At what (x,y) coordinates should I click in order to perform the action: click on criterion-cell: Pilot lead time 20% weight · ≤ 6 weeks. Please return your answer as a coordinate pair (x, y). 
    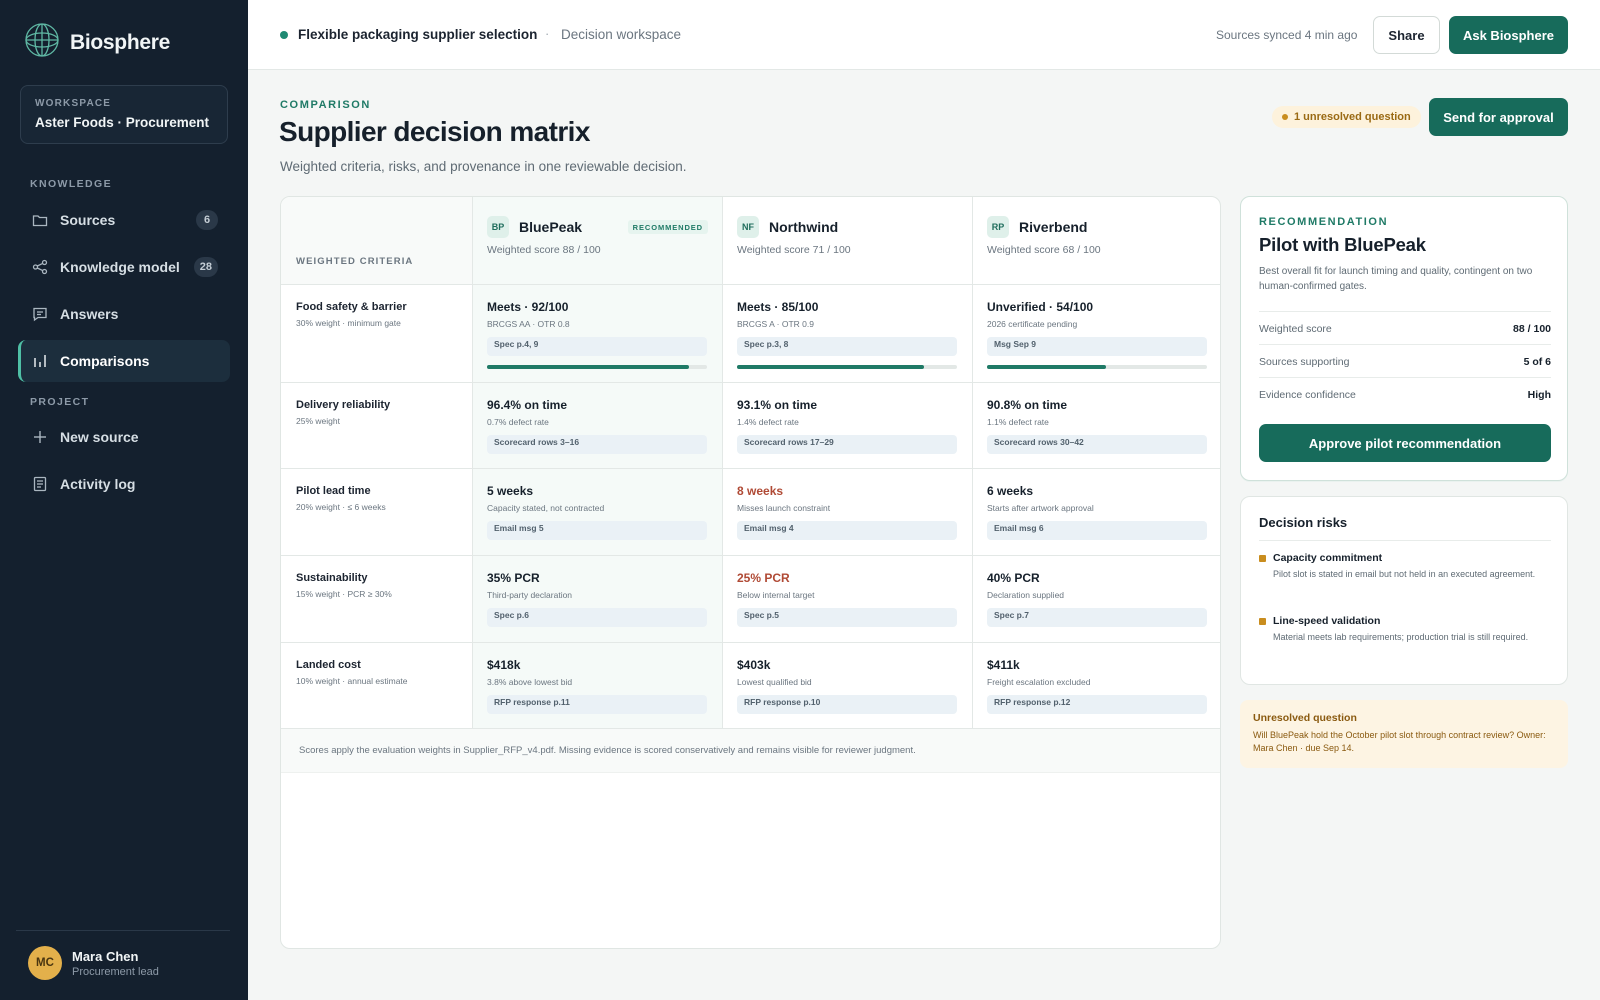
    Looking at the image, I should click on (377, 512).